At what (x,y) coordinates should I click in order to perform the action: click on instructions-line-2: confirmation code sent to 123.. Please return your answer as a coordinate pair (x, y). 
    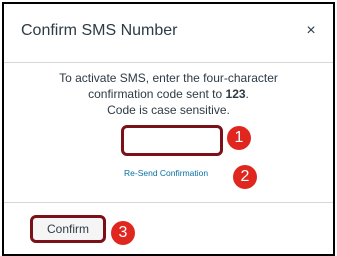
    Looking at the image, I should click on (168, 94).